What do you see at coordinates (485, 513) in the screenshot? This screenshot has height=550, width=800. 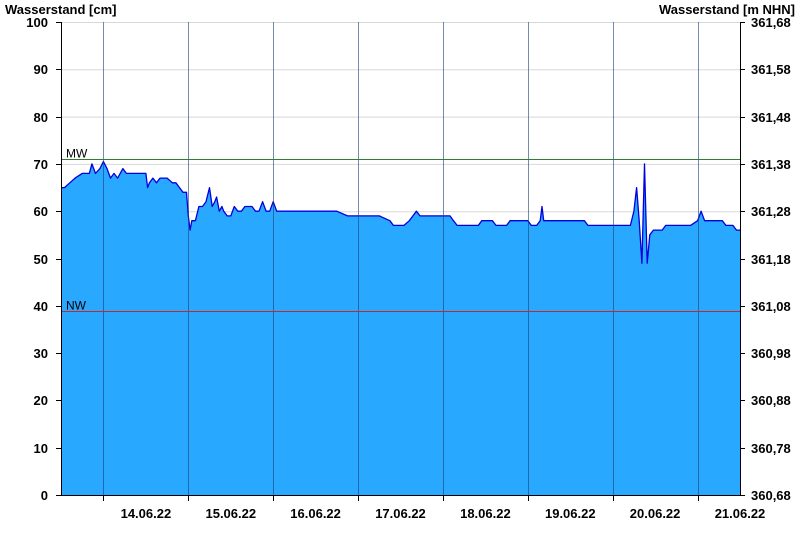 I see `x-tick-label: 18.06.22` at bounding box center [485, 513].